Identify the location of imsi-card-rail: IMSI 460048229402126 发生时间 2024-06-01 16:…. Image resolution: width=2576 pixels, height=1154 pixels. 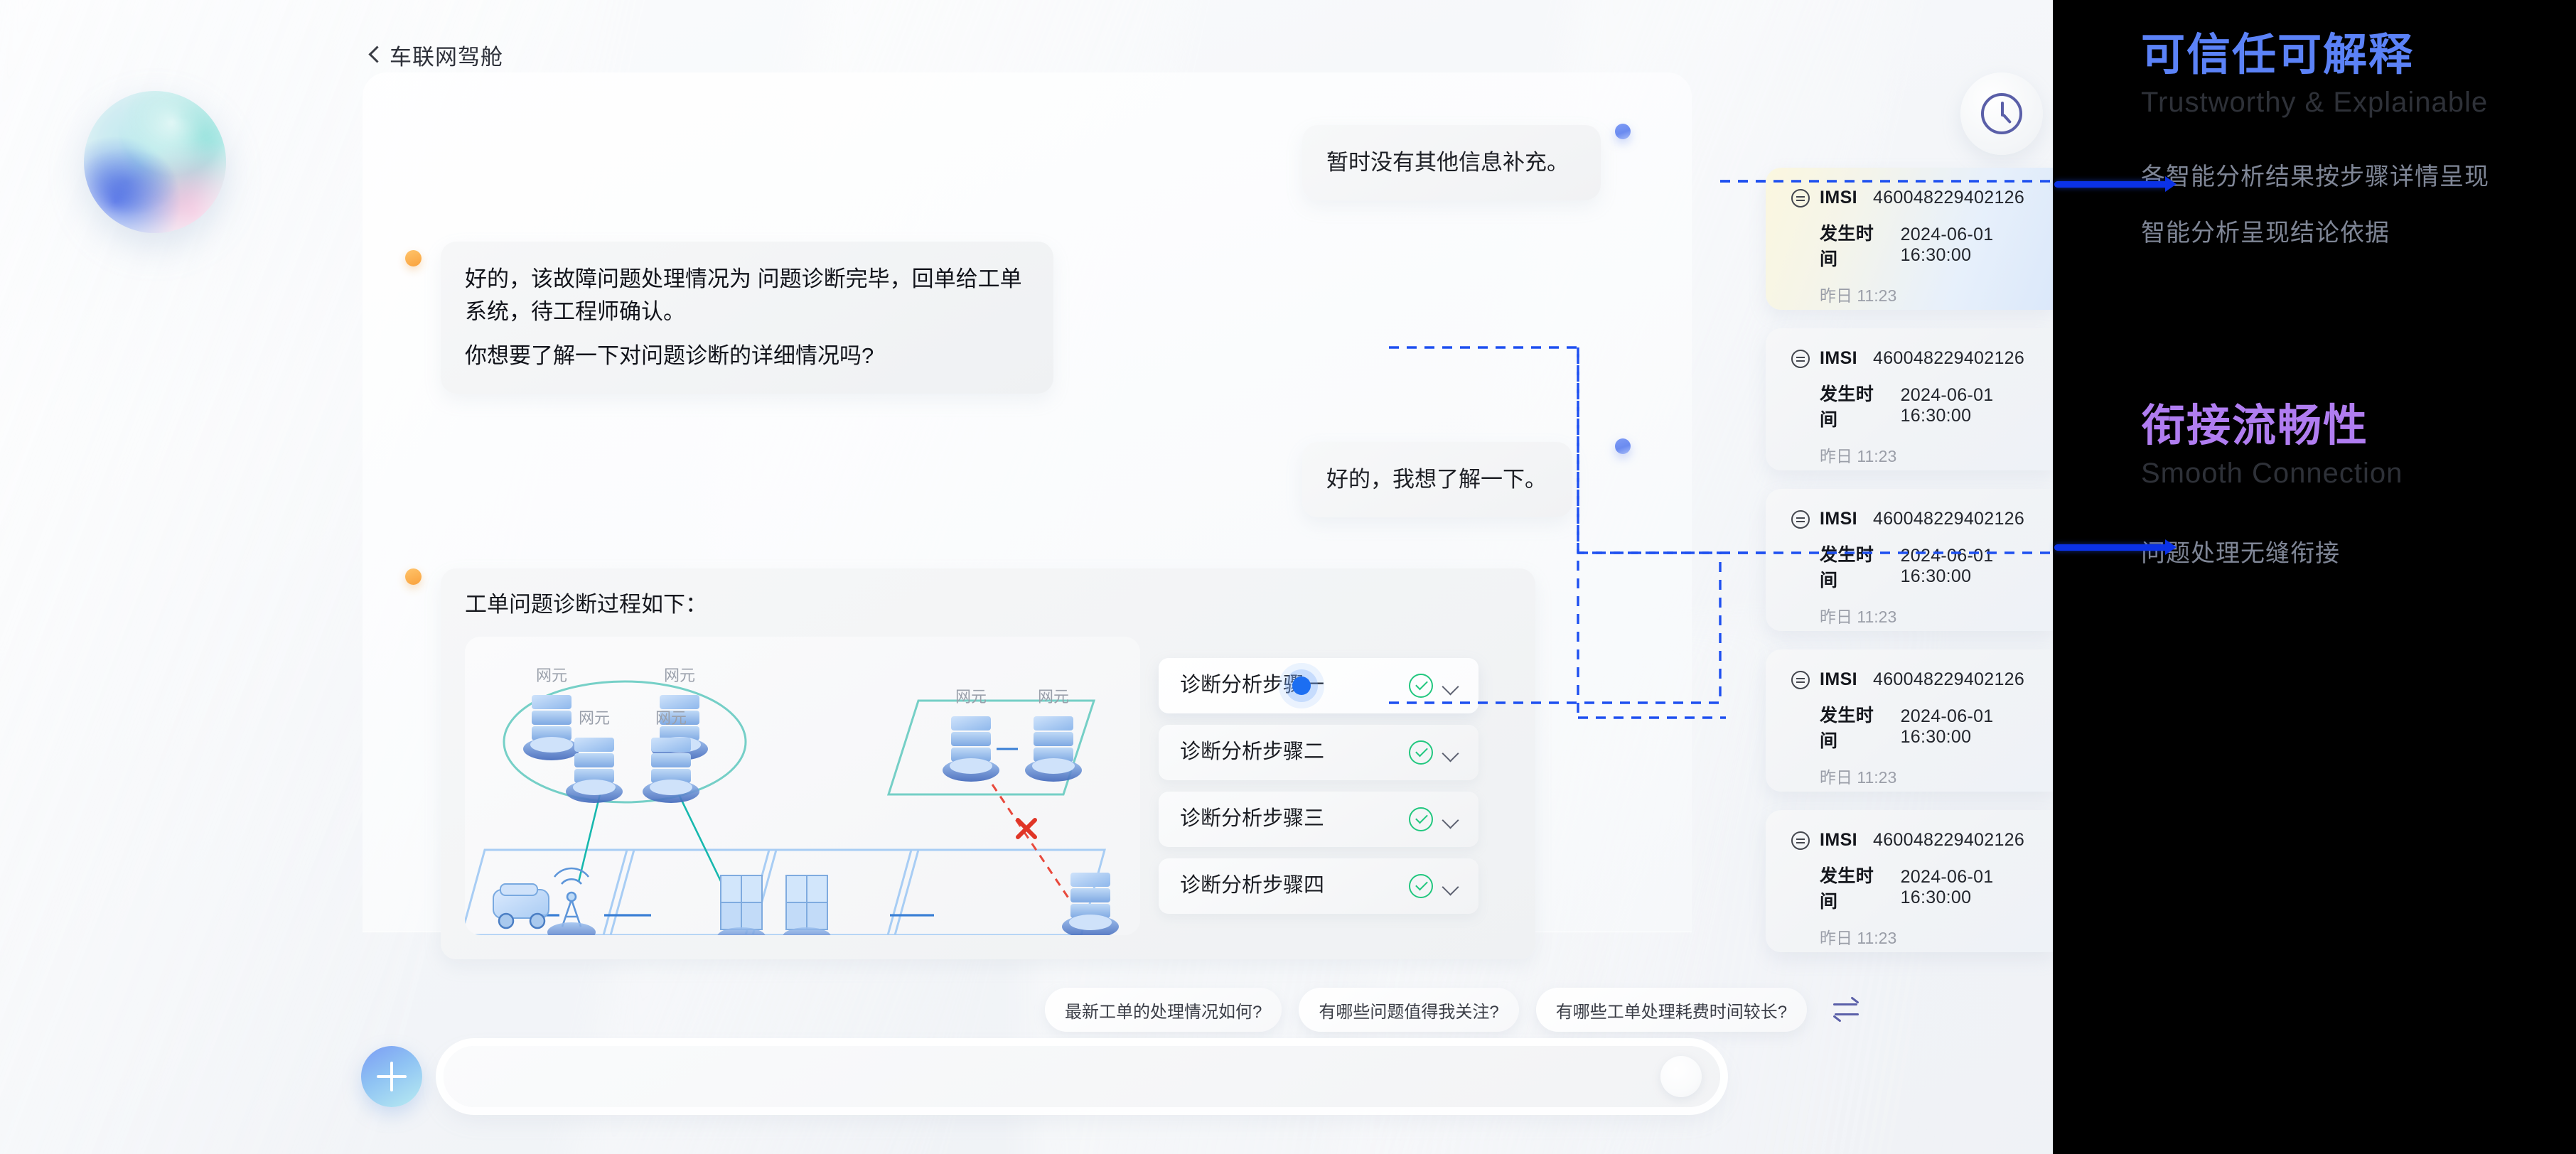
(1909, 569).